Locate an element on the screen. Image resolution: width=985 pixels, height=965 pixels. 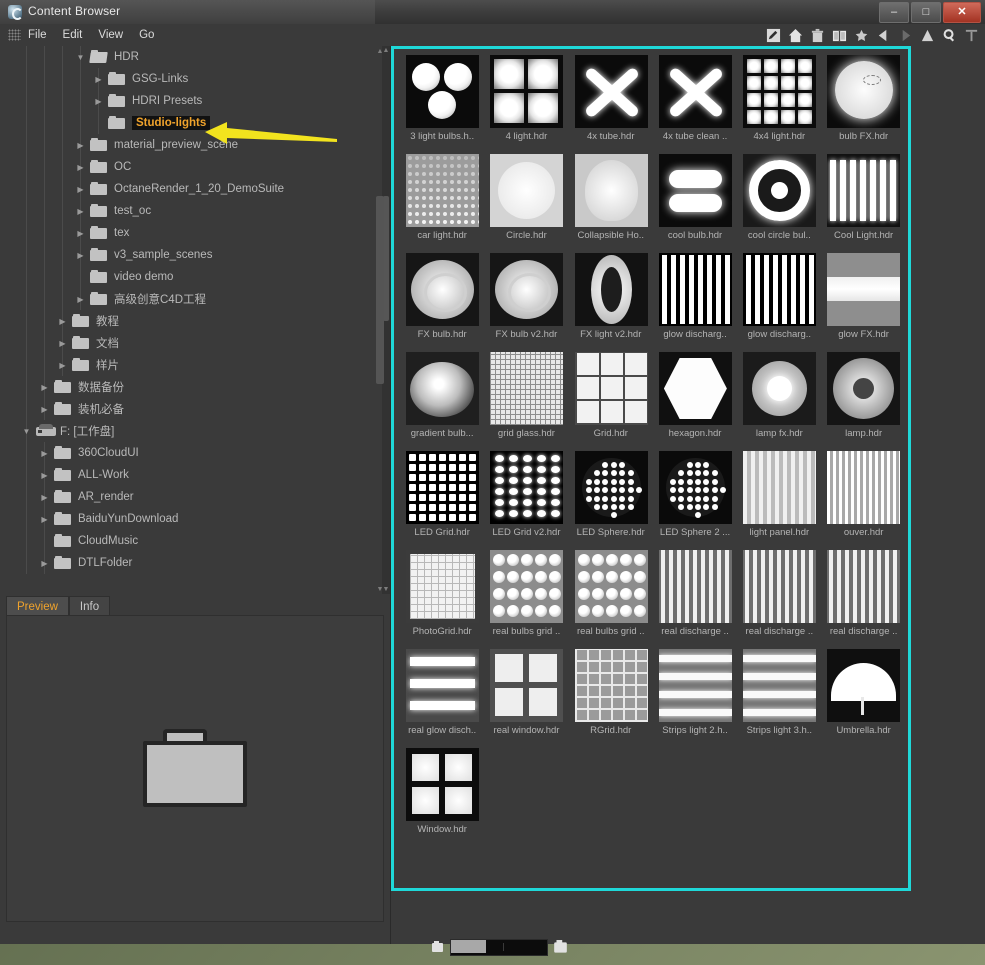
tree-item-label: Studio-lights is located at coordinates (171, 123).